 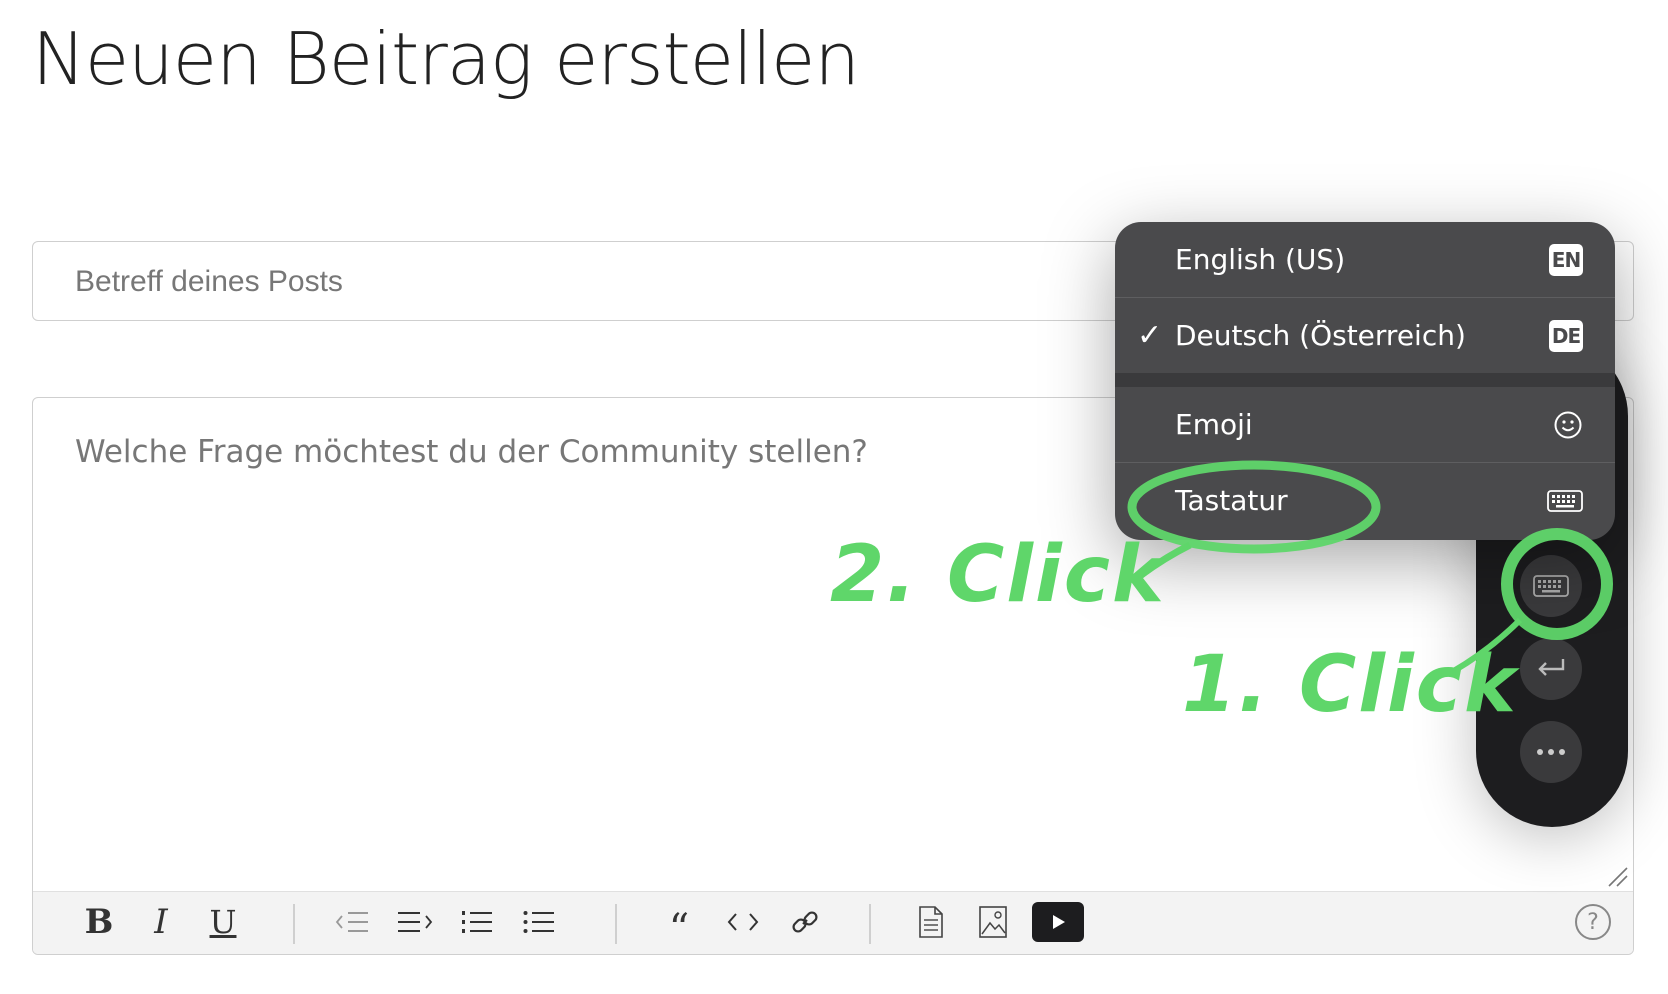 I want to click on menu-item-label: Deutsch (Österreich), so click(x=1320, y=335).